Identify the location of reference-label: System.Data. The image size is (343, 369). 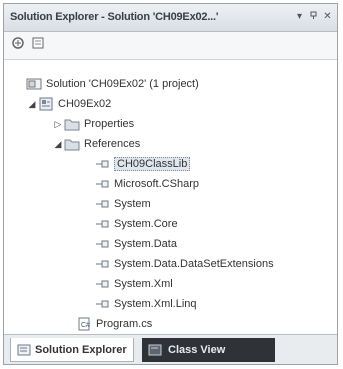
(145, 244).